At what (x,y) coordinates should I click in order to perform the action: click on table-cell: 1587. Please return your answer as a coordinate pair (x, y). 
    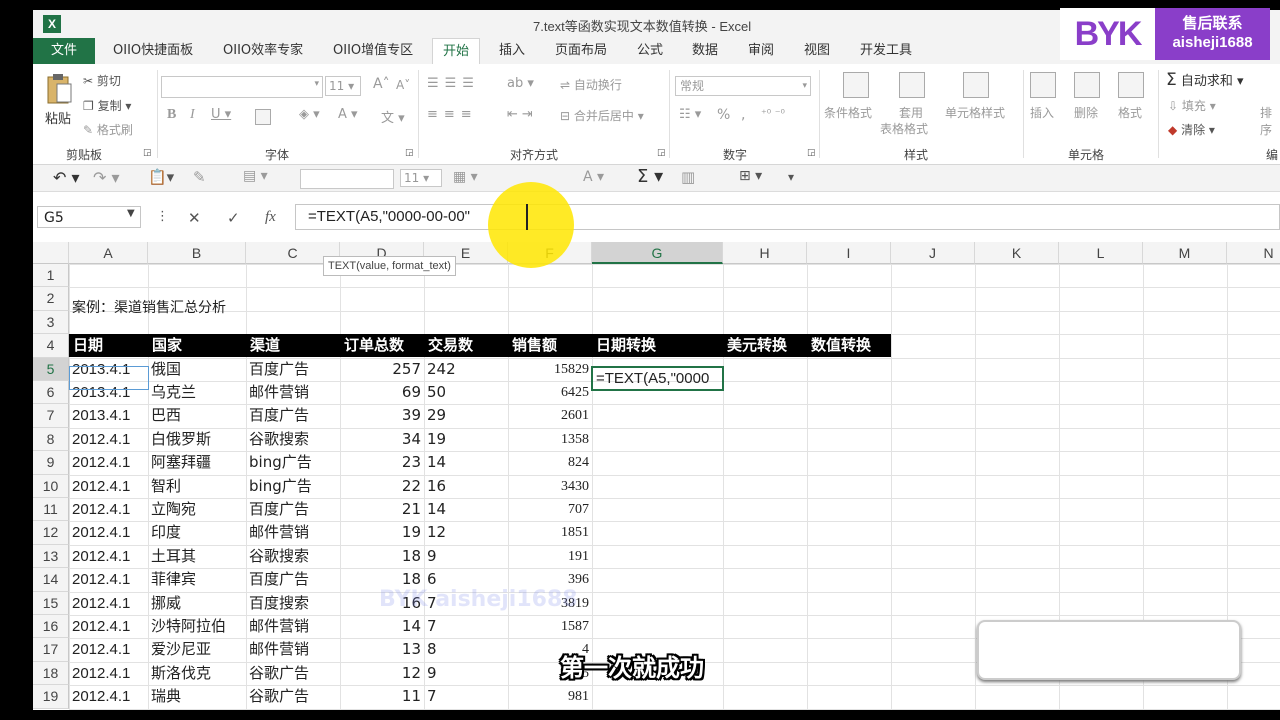
    Looking at the image, I should click on (550, 626).